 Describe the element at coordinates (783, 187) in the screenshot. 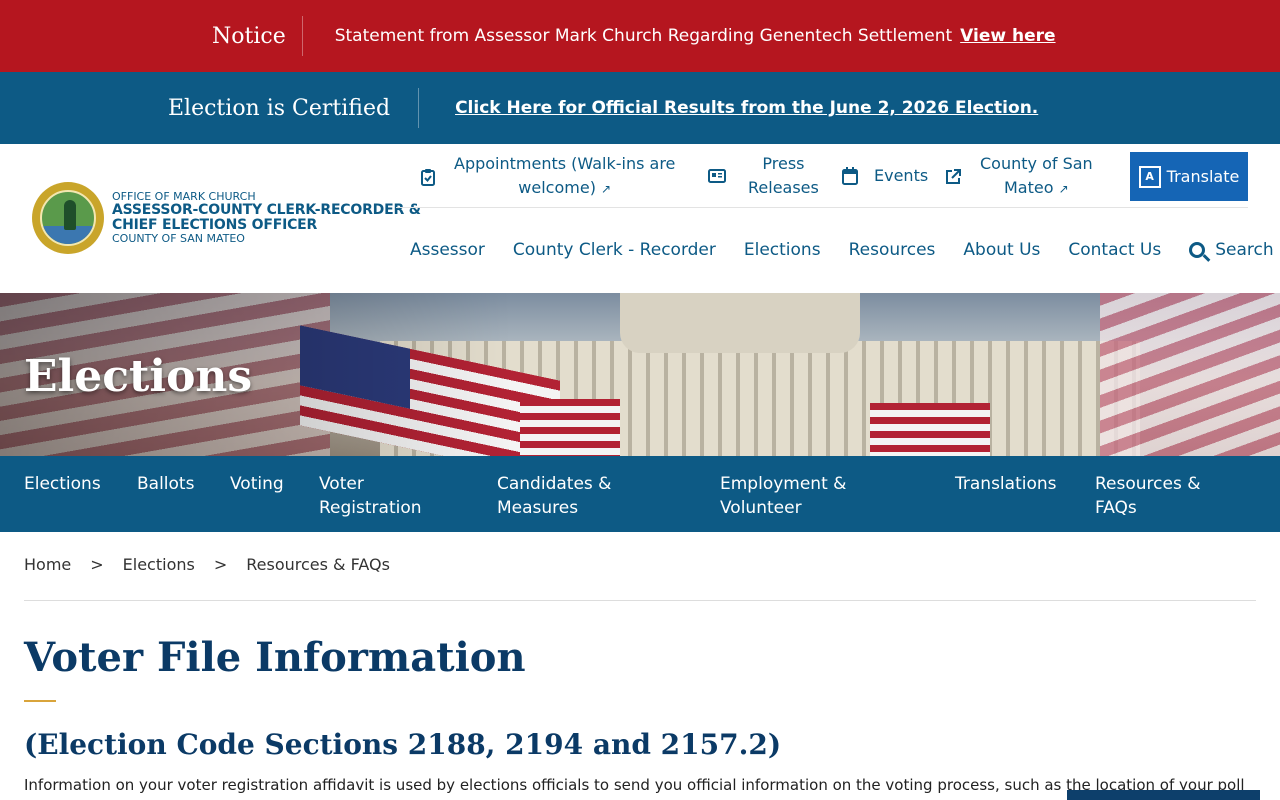

I see `press-label-2: Releases` at that location.